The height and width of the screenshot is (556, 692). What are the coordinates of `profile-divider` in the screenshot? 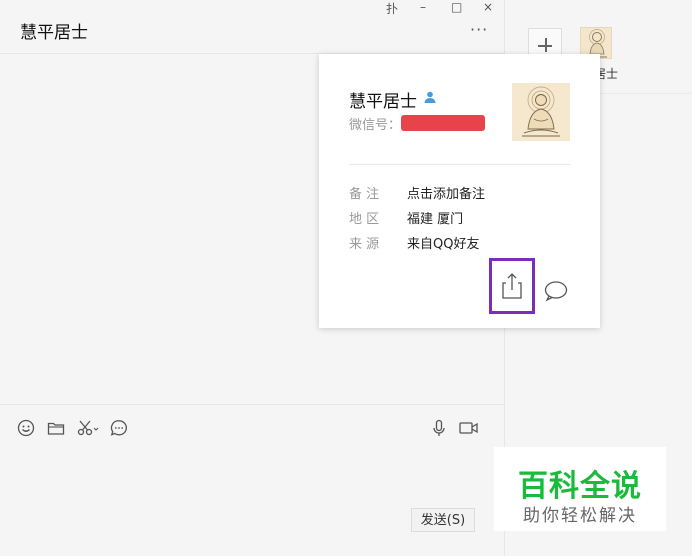 It's located at (459, 164).